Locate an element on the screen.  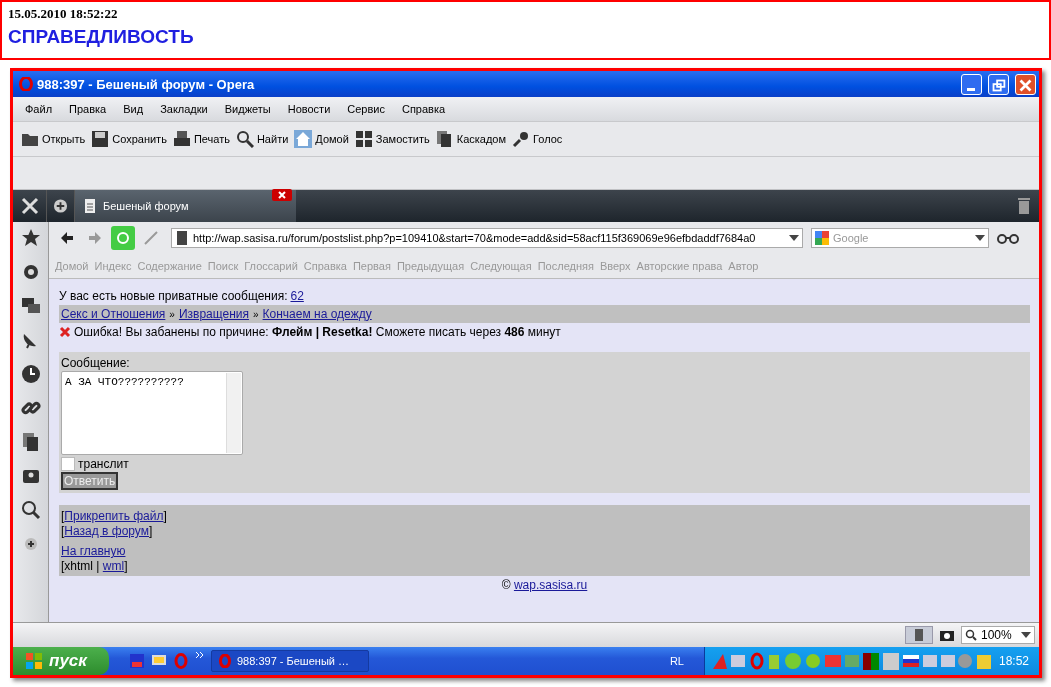
minimize-button is located at coordinates (971, 84).